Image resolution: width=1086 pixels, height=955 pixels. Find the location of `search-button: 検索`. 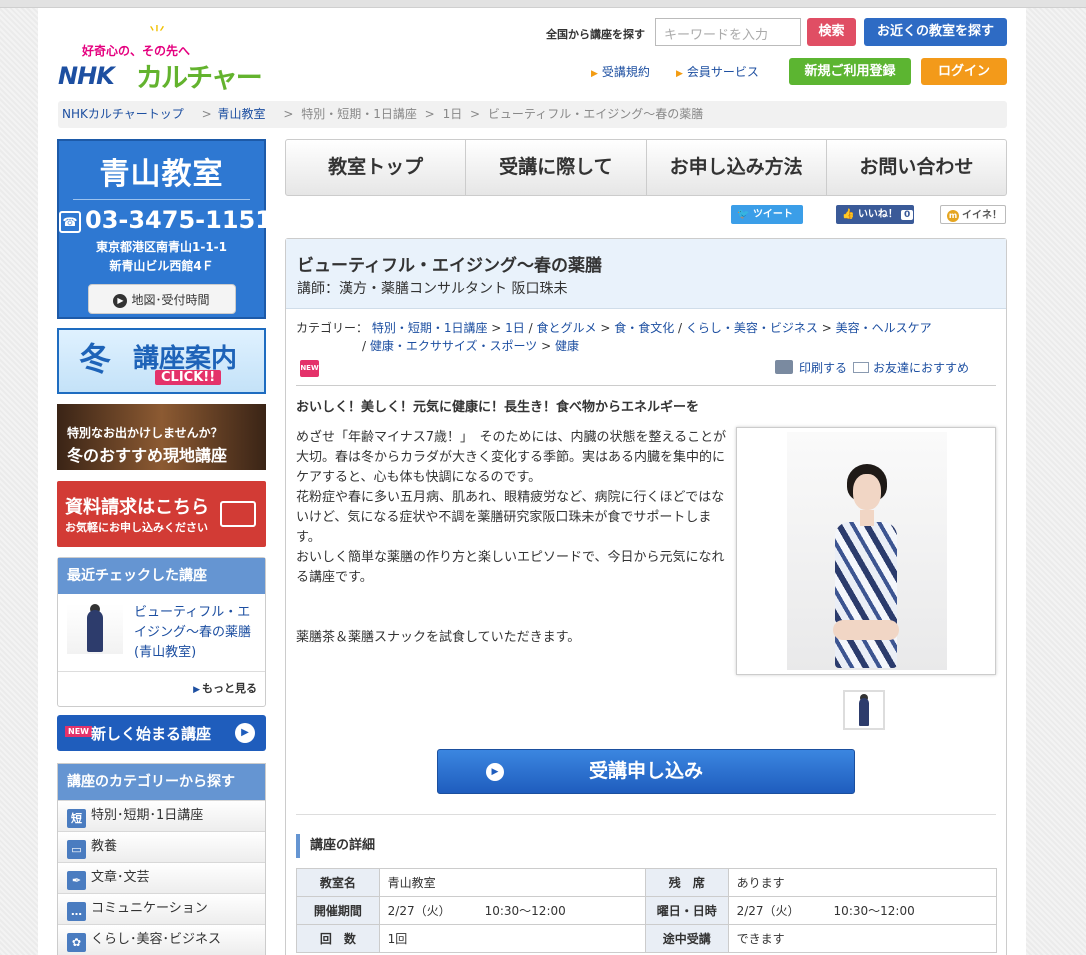

search-button: 検索 is located at coordinates (831, 32).